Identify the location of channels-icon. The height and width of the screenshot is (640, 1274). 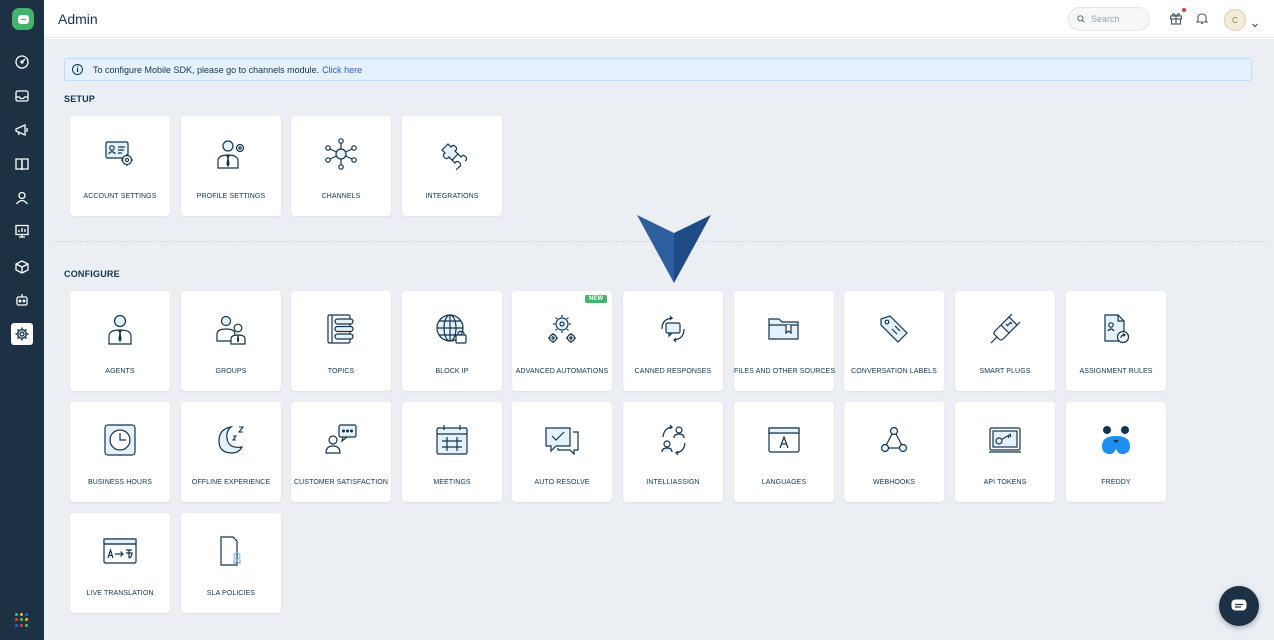
(341, 154).